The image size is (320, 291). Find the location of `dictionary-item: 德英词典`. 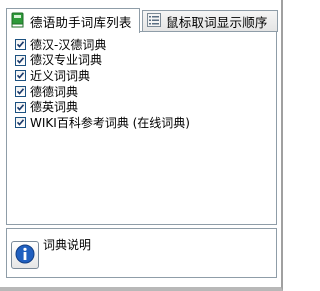

dictionary-item: 德英词典 is located at coordinates (102, 107).